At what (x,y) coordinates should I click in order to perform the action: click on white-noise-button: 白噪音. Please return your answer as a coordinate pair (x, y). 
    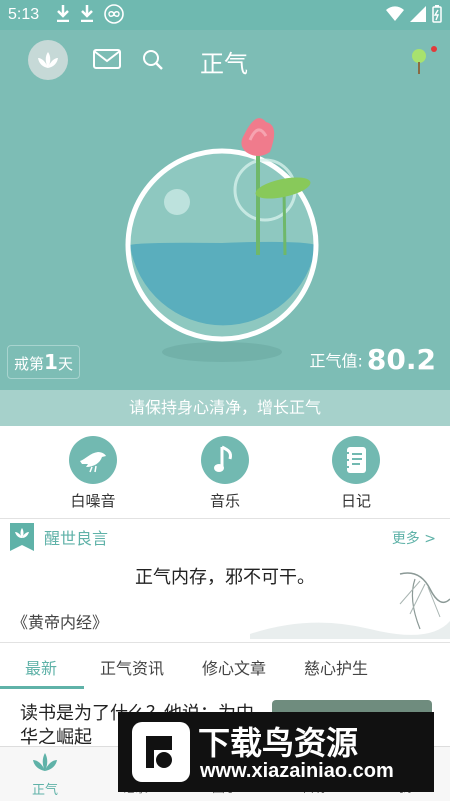
    Looking at the image, I should click on (93, 473).